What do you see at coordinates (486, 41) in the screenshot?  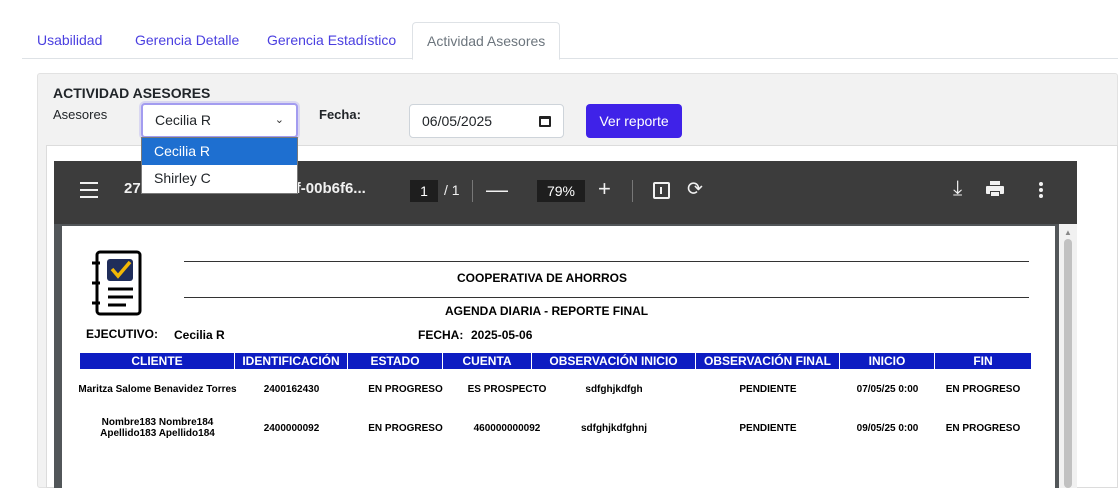 I see `tab-actividad-asesores: Actividad Asesores` at bounding box center [486, 41].